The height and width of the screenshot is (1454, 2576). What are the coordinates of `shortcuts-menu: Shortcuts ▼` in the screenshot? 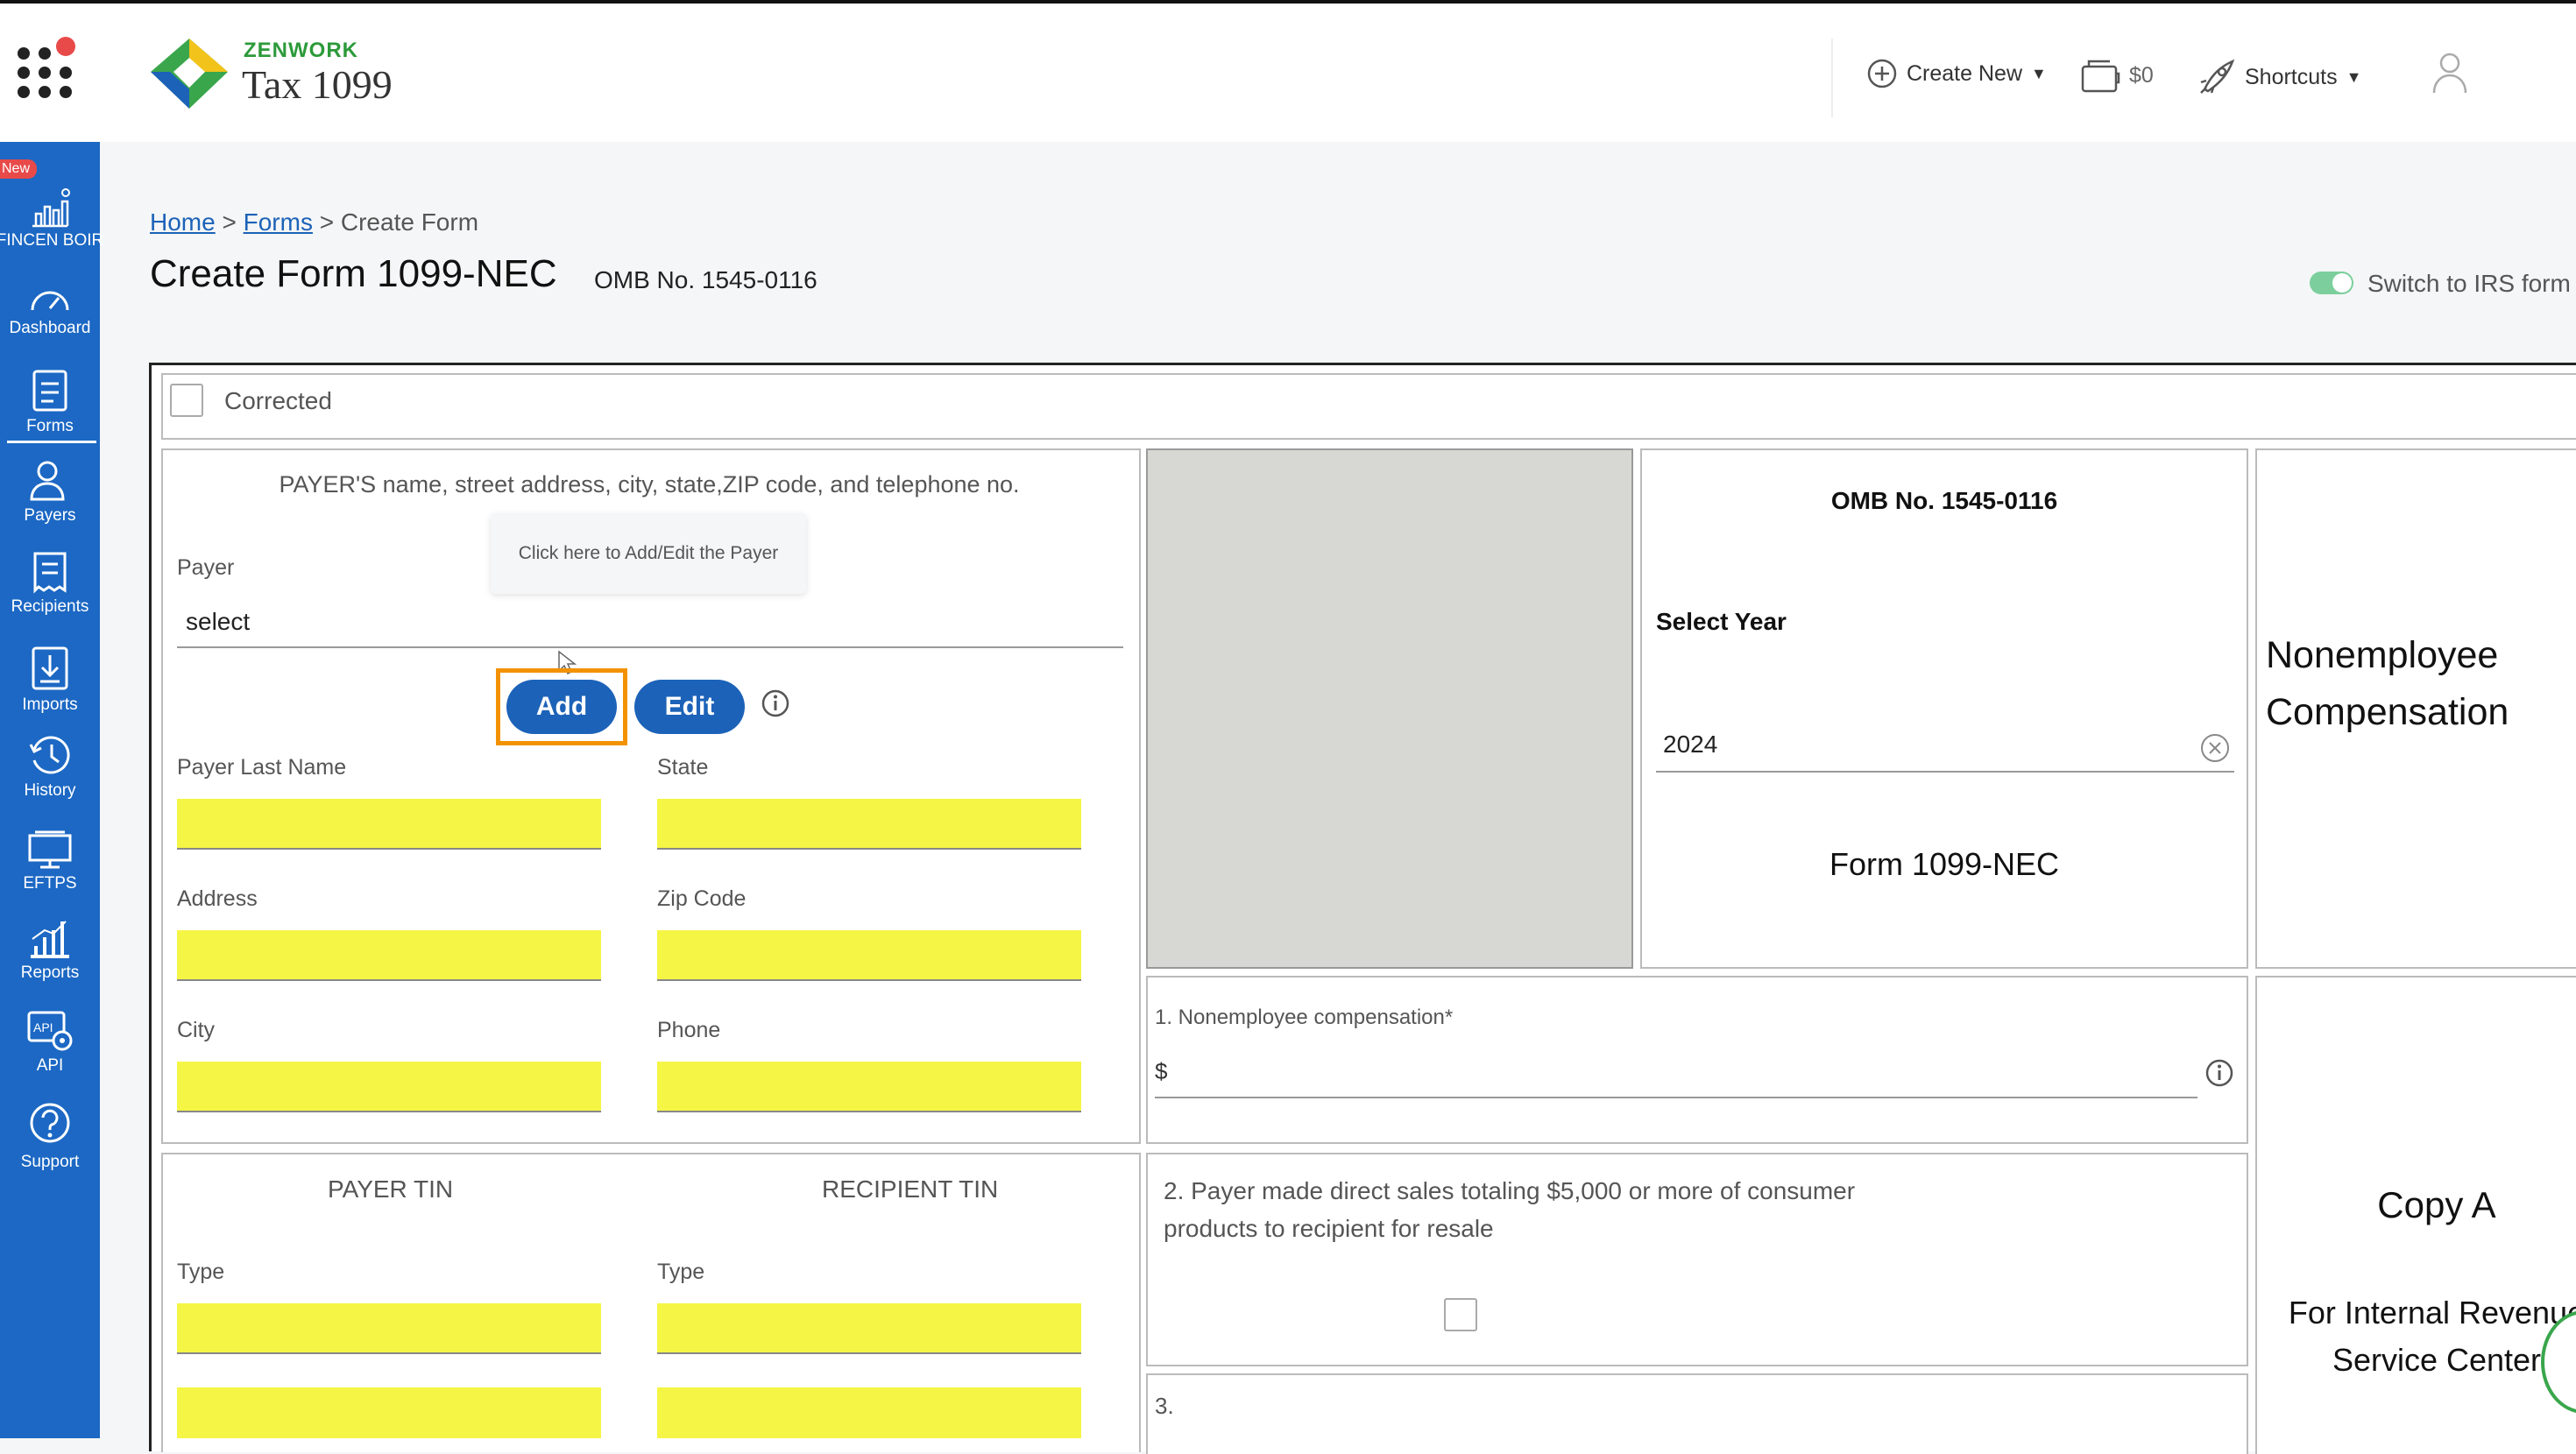 It's located at (2279, 77).